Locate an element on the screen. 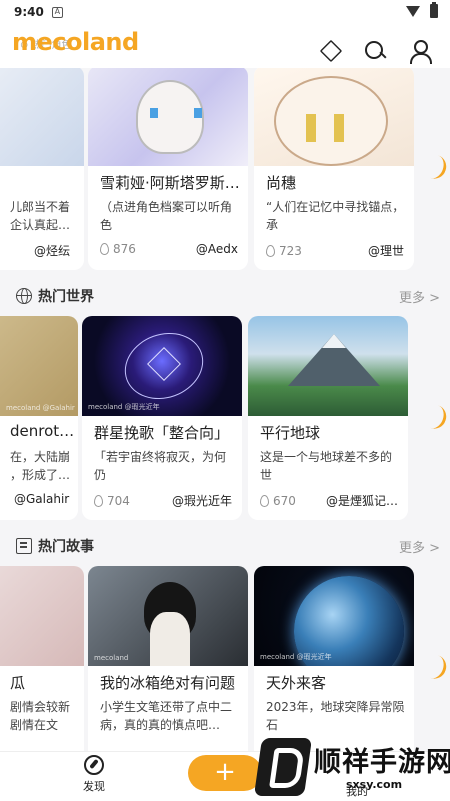  top-bar: ⊙ 热门角色 mecoland is located at coordinates (225, 46).